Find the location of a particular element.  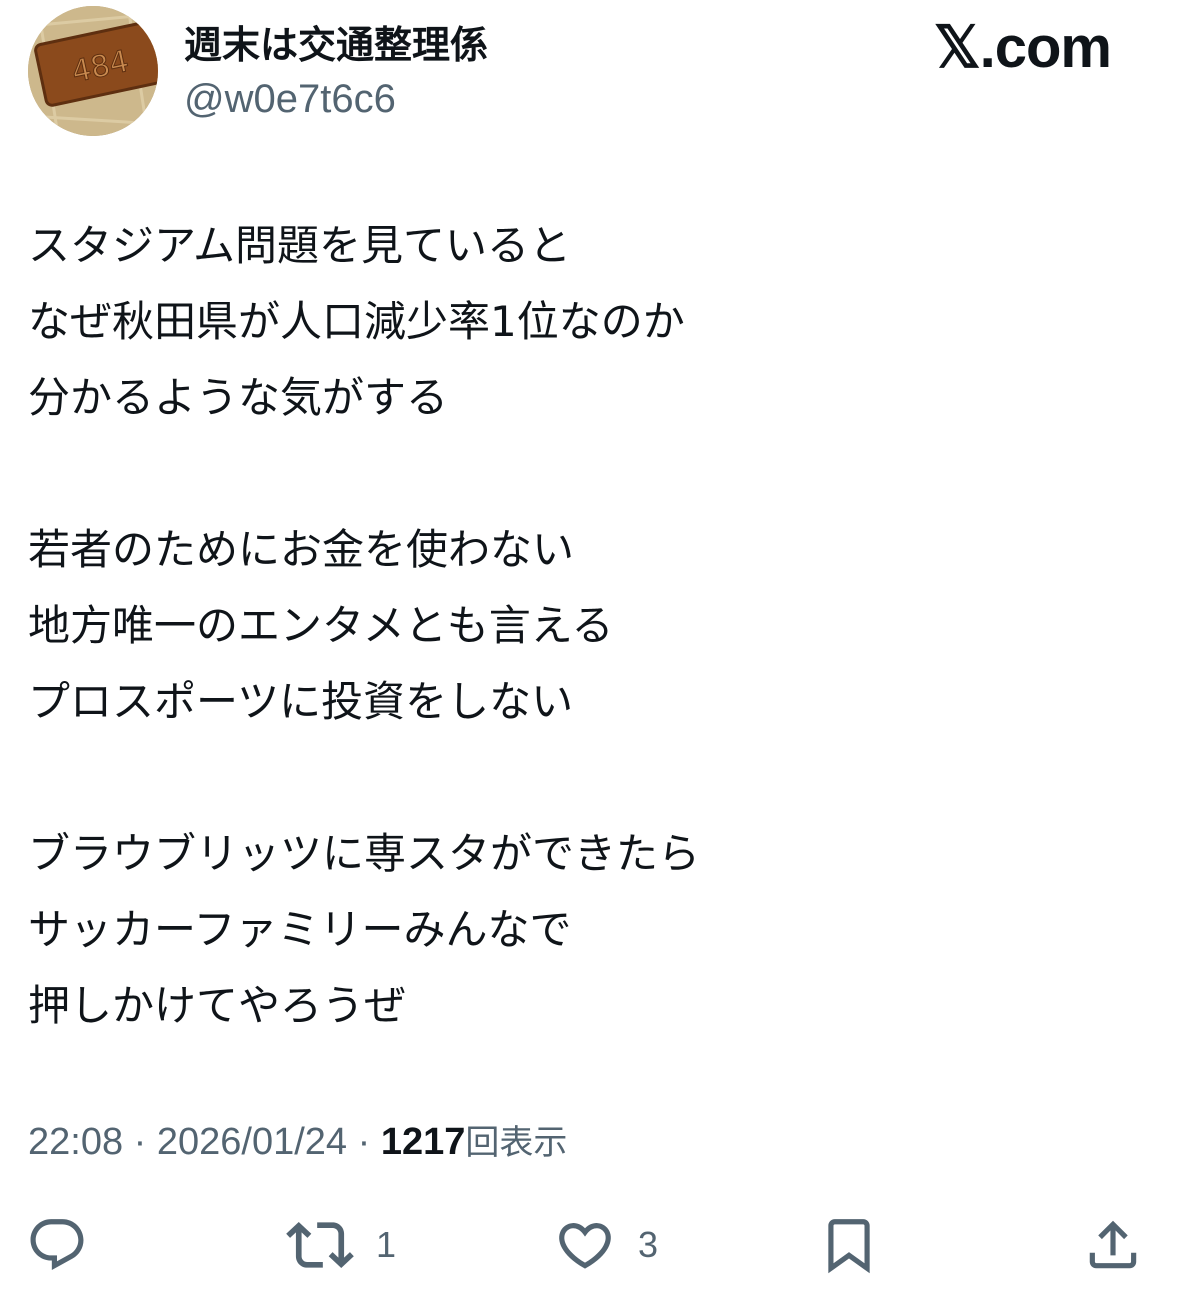

share-icon is located at coordinates (1113, 1244).